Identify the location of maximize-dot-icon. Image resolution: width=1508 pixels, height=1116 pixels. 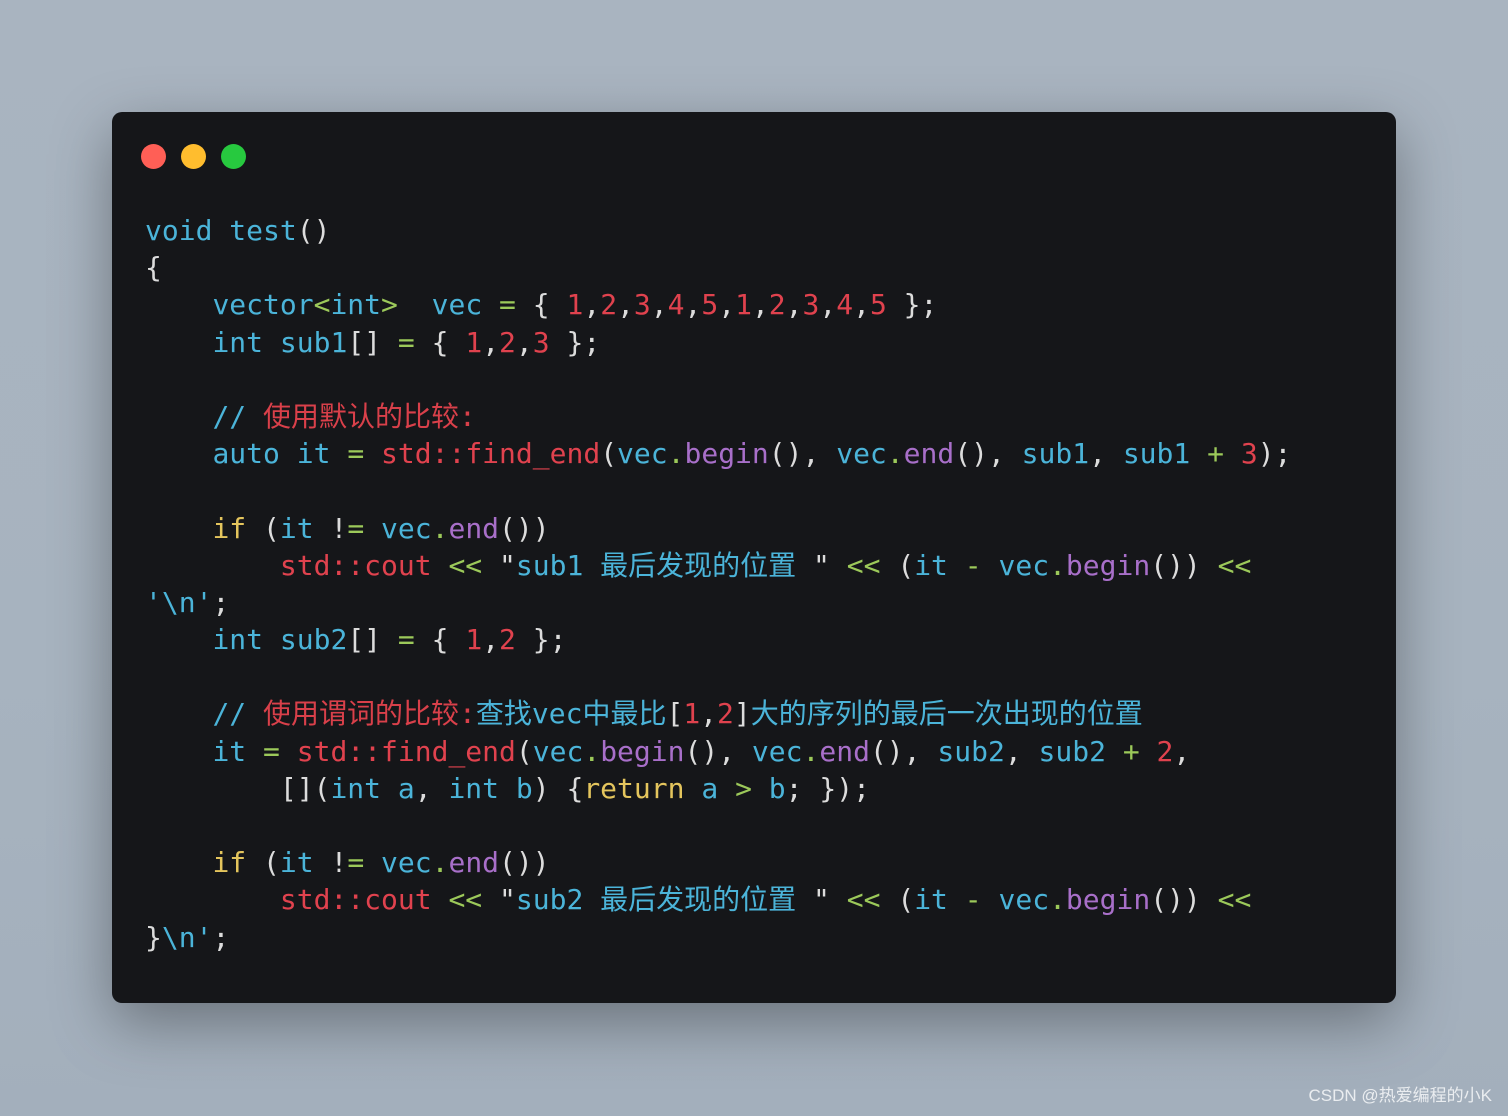
(233, 156).